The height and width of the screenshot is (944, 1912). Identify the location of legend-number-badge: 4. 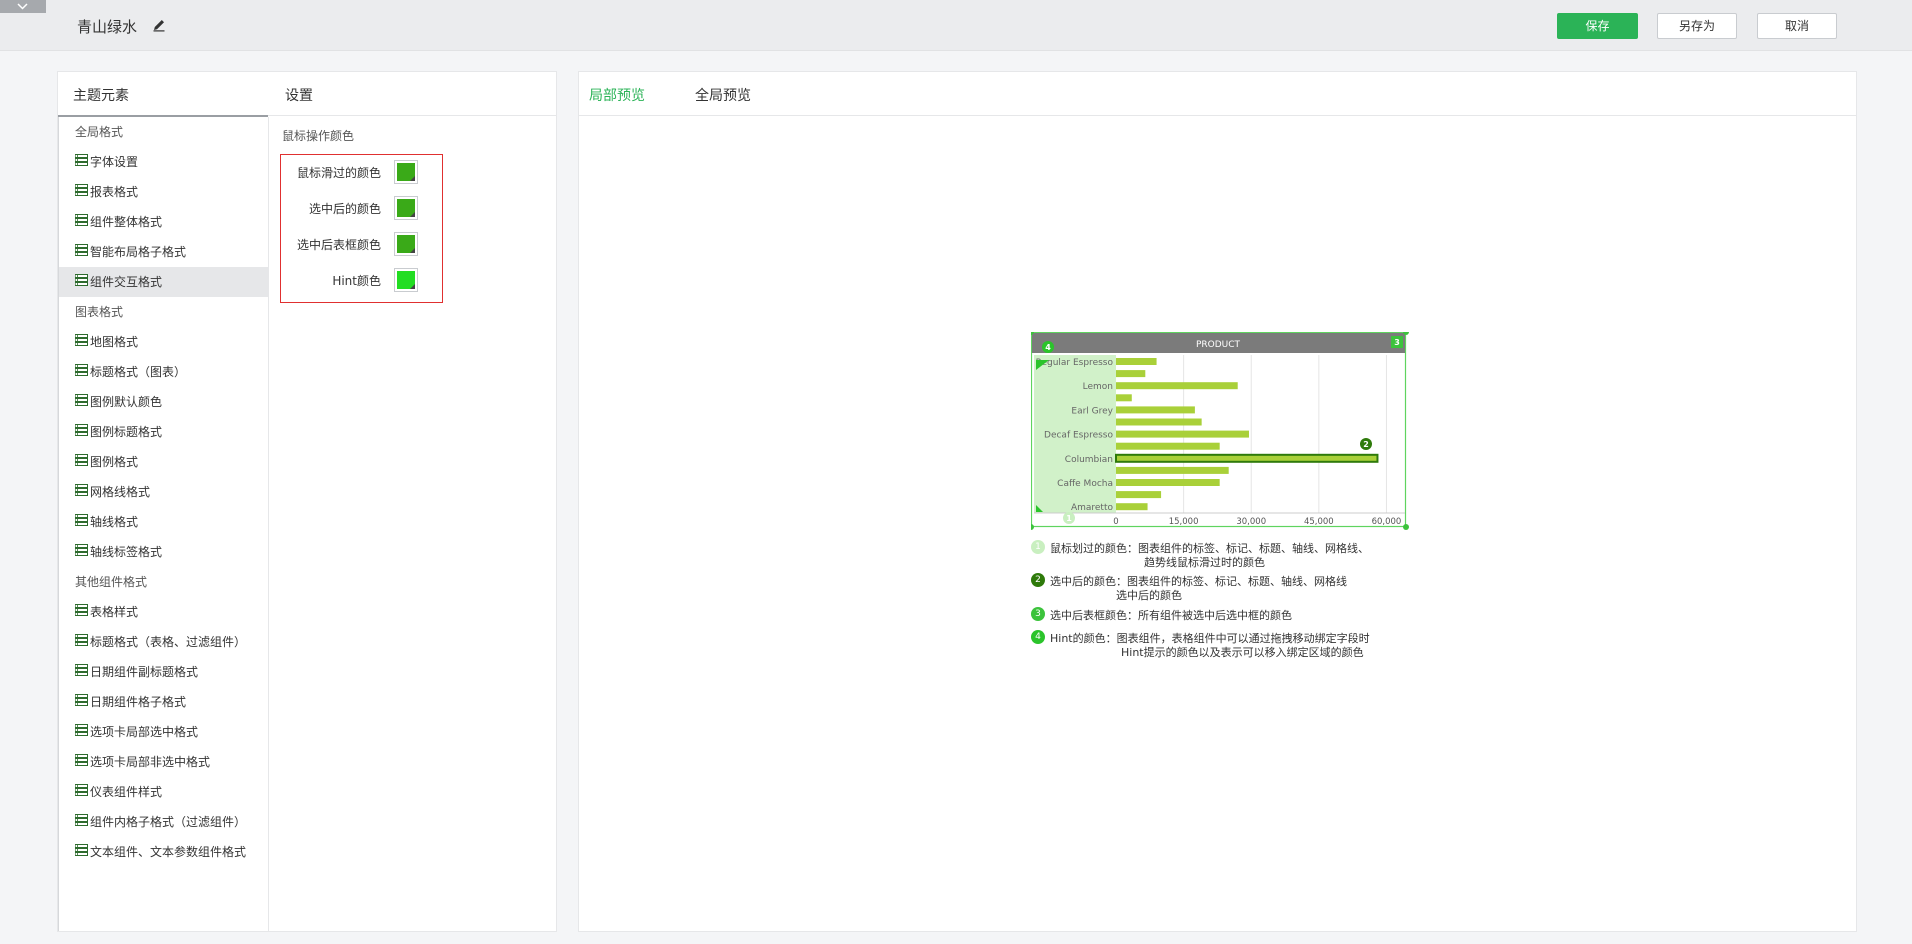
(1038, 637).